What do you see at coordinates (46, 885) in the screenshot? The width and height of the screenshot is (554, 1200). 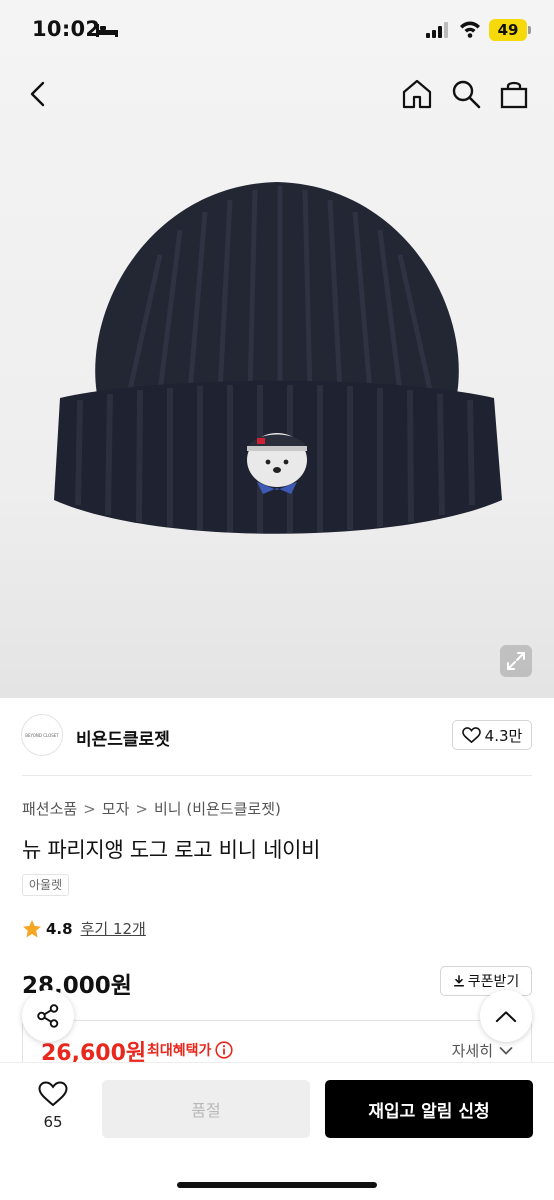 I see `outlet-tag: 아울렛` at bounding box center [46, 885].